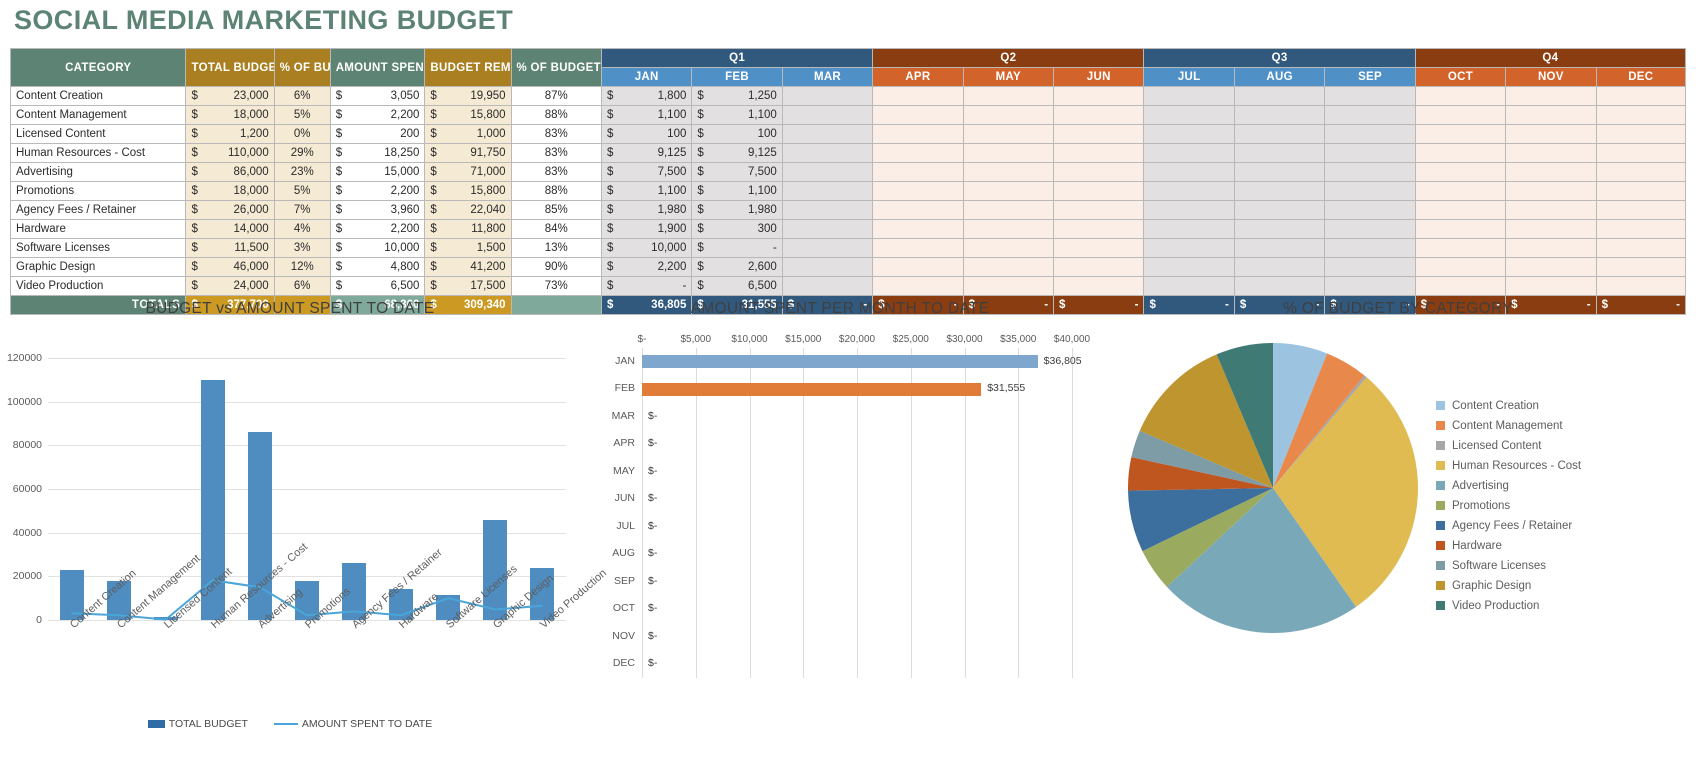 The height and width of the screenshot is (765, 1696). I want to click on month-header-oct: OCT, so click(1460, 77).